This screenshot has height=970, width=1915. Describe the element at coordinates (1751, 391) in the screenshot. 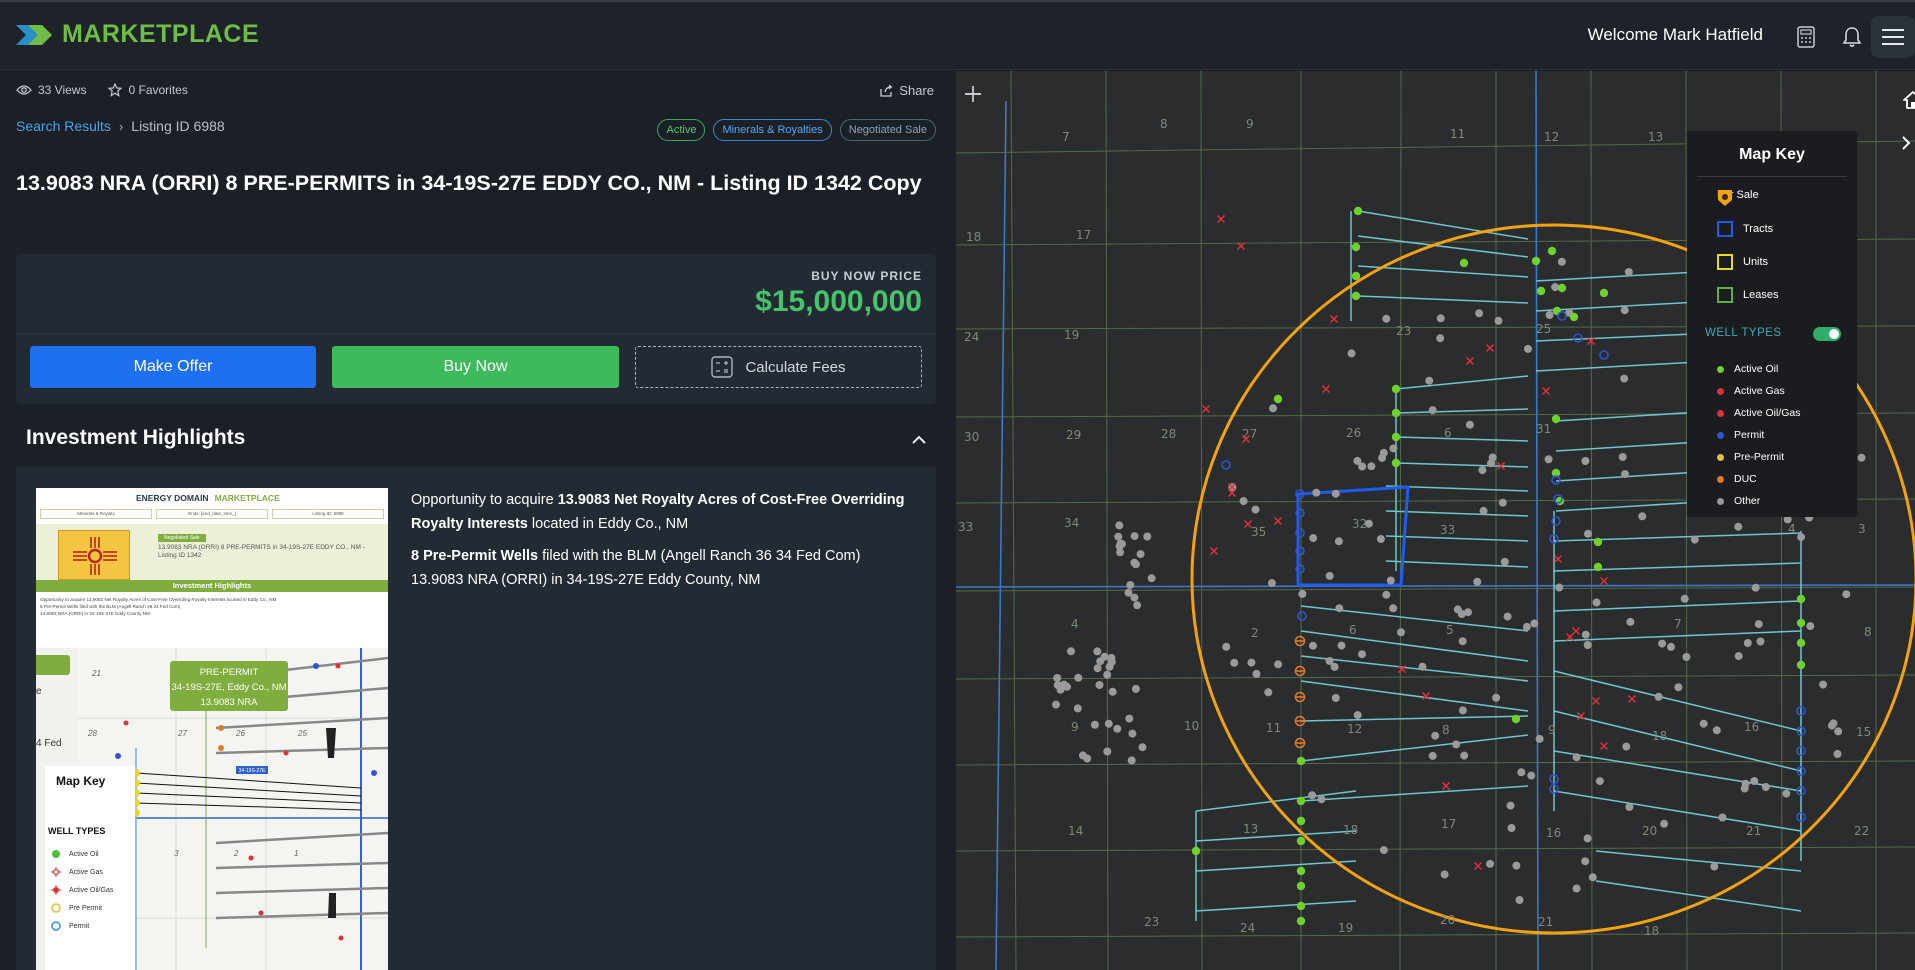

I see `well-type-item: Active Gas` at that location.